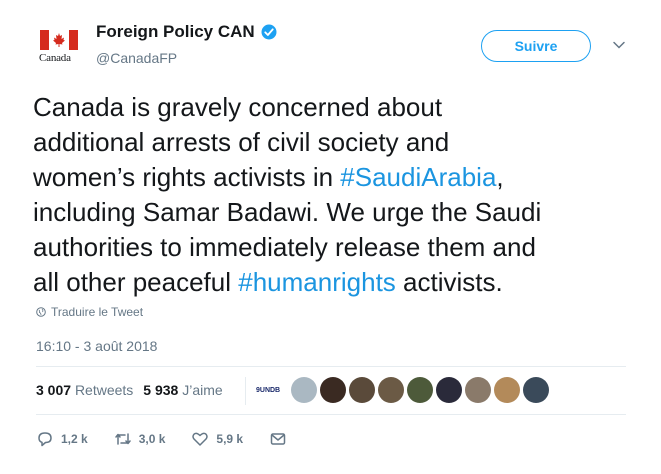  Describe the element at coordinates (245, 391) in the screenshot. I see `stats-divider` at that location.